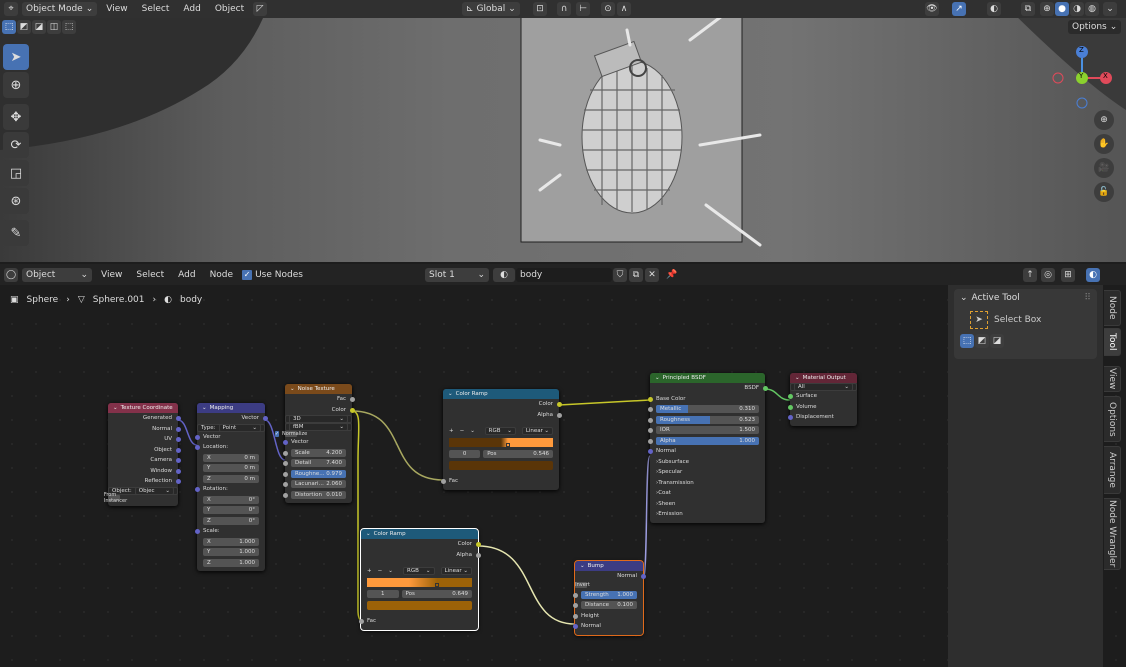  What do you see at coordinates (540, 9) in the screenshot?
I see `pivot-icon: ⊡` at bounding box center [540, 9].